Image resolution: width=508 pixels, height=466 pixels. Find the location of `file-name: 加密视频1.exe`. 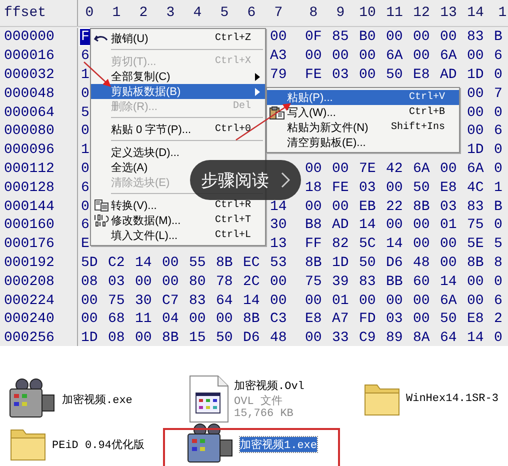

file-name: 加密视频1.exe is located at coordinates (279, 444).